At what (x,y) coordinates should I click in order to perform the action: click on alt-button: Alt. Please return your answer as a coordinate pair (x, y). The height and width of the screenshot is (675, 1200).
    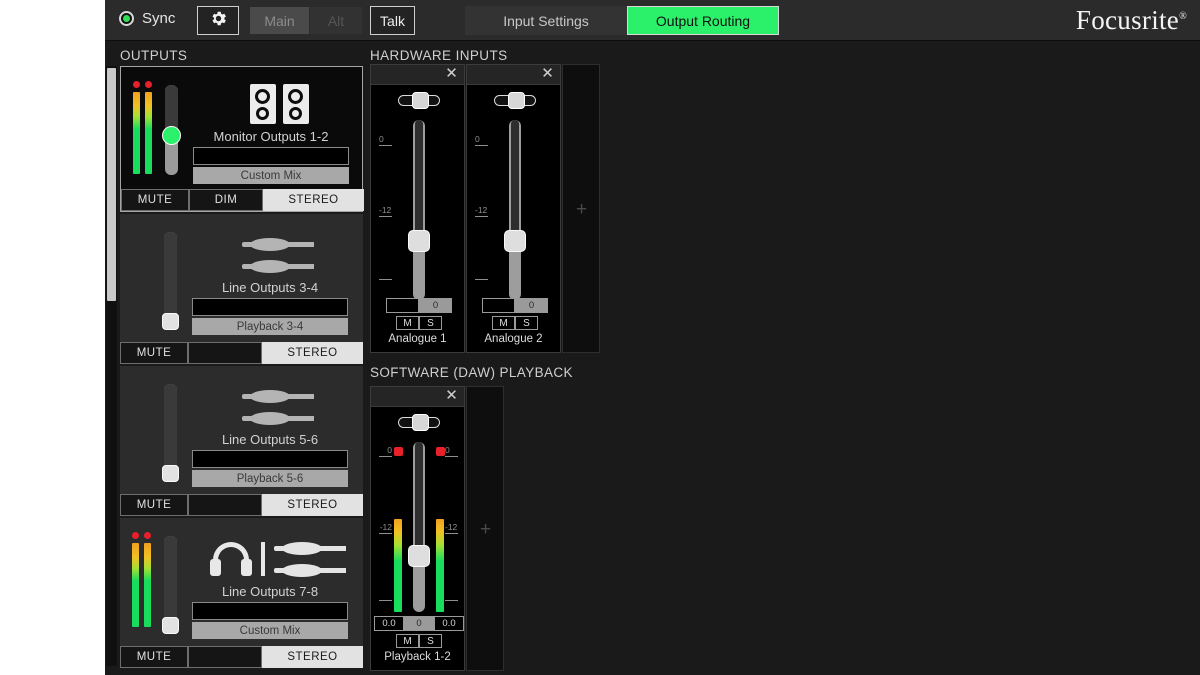
    Looking at the image, I should click on (336, 20).